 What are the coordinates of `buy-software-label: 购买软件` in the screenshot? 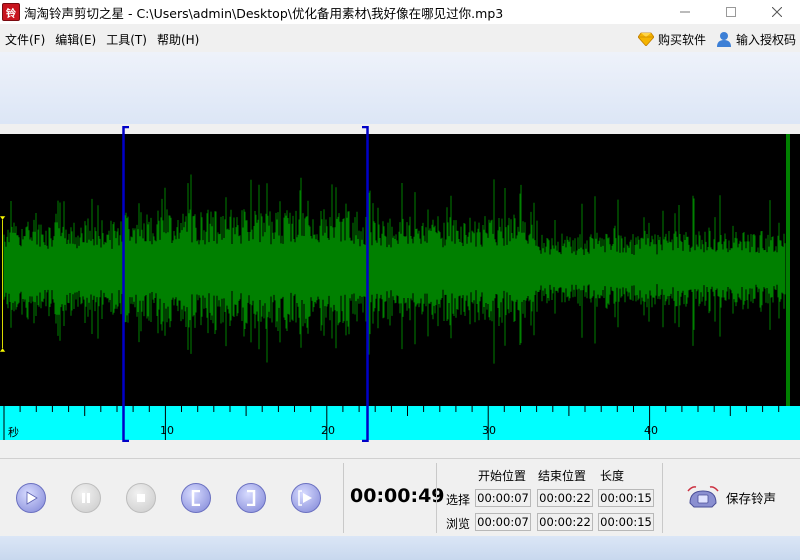 It's located at (681, 39).